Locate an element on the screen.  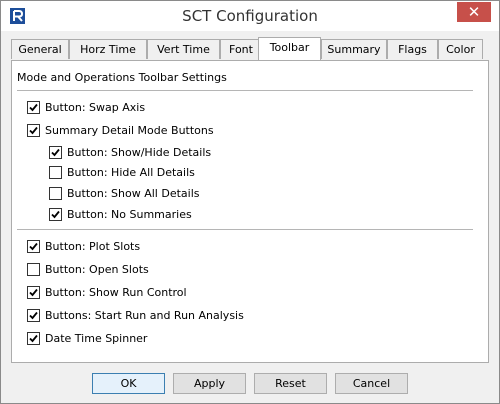
option-label: Button: No Summaries is located at coordinates (129, 214).